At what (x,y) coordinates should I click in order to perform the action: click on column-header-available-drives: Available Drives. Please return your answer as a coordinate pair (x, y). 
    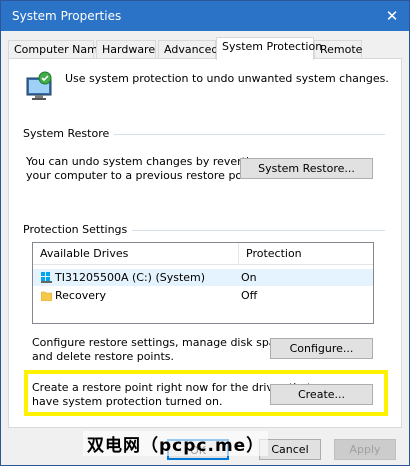
    Looking at the image, I should click on (136, 254).